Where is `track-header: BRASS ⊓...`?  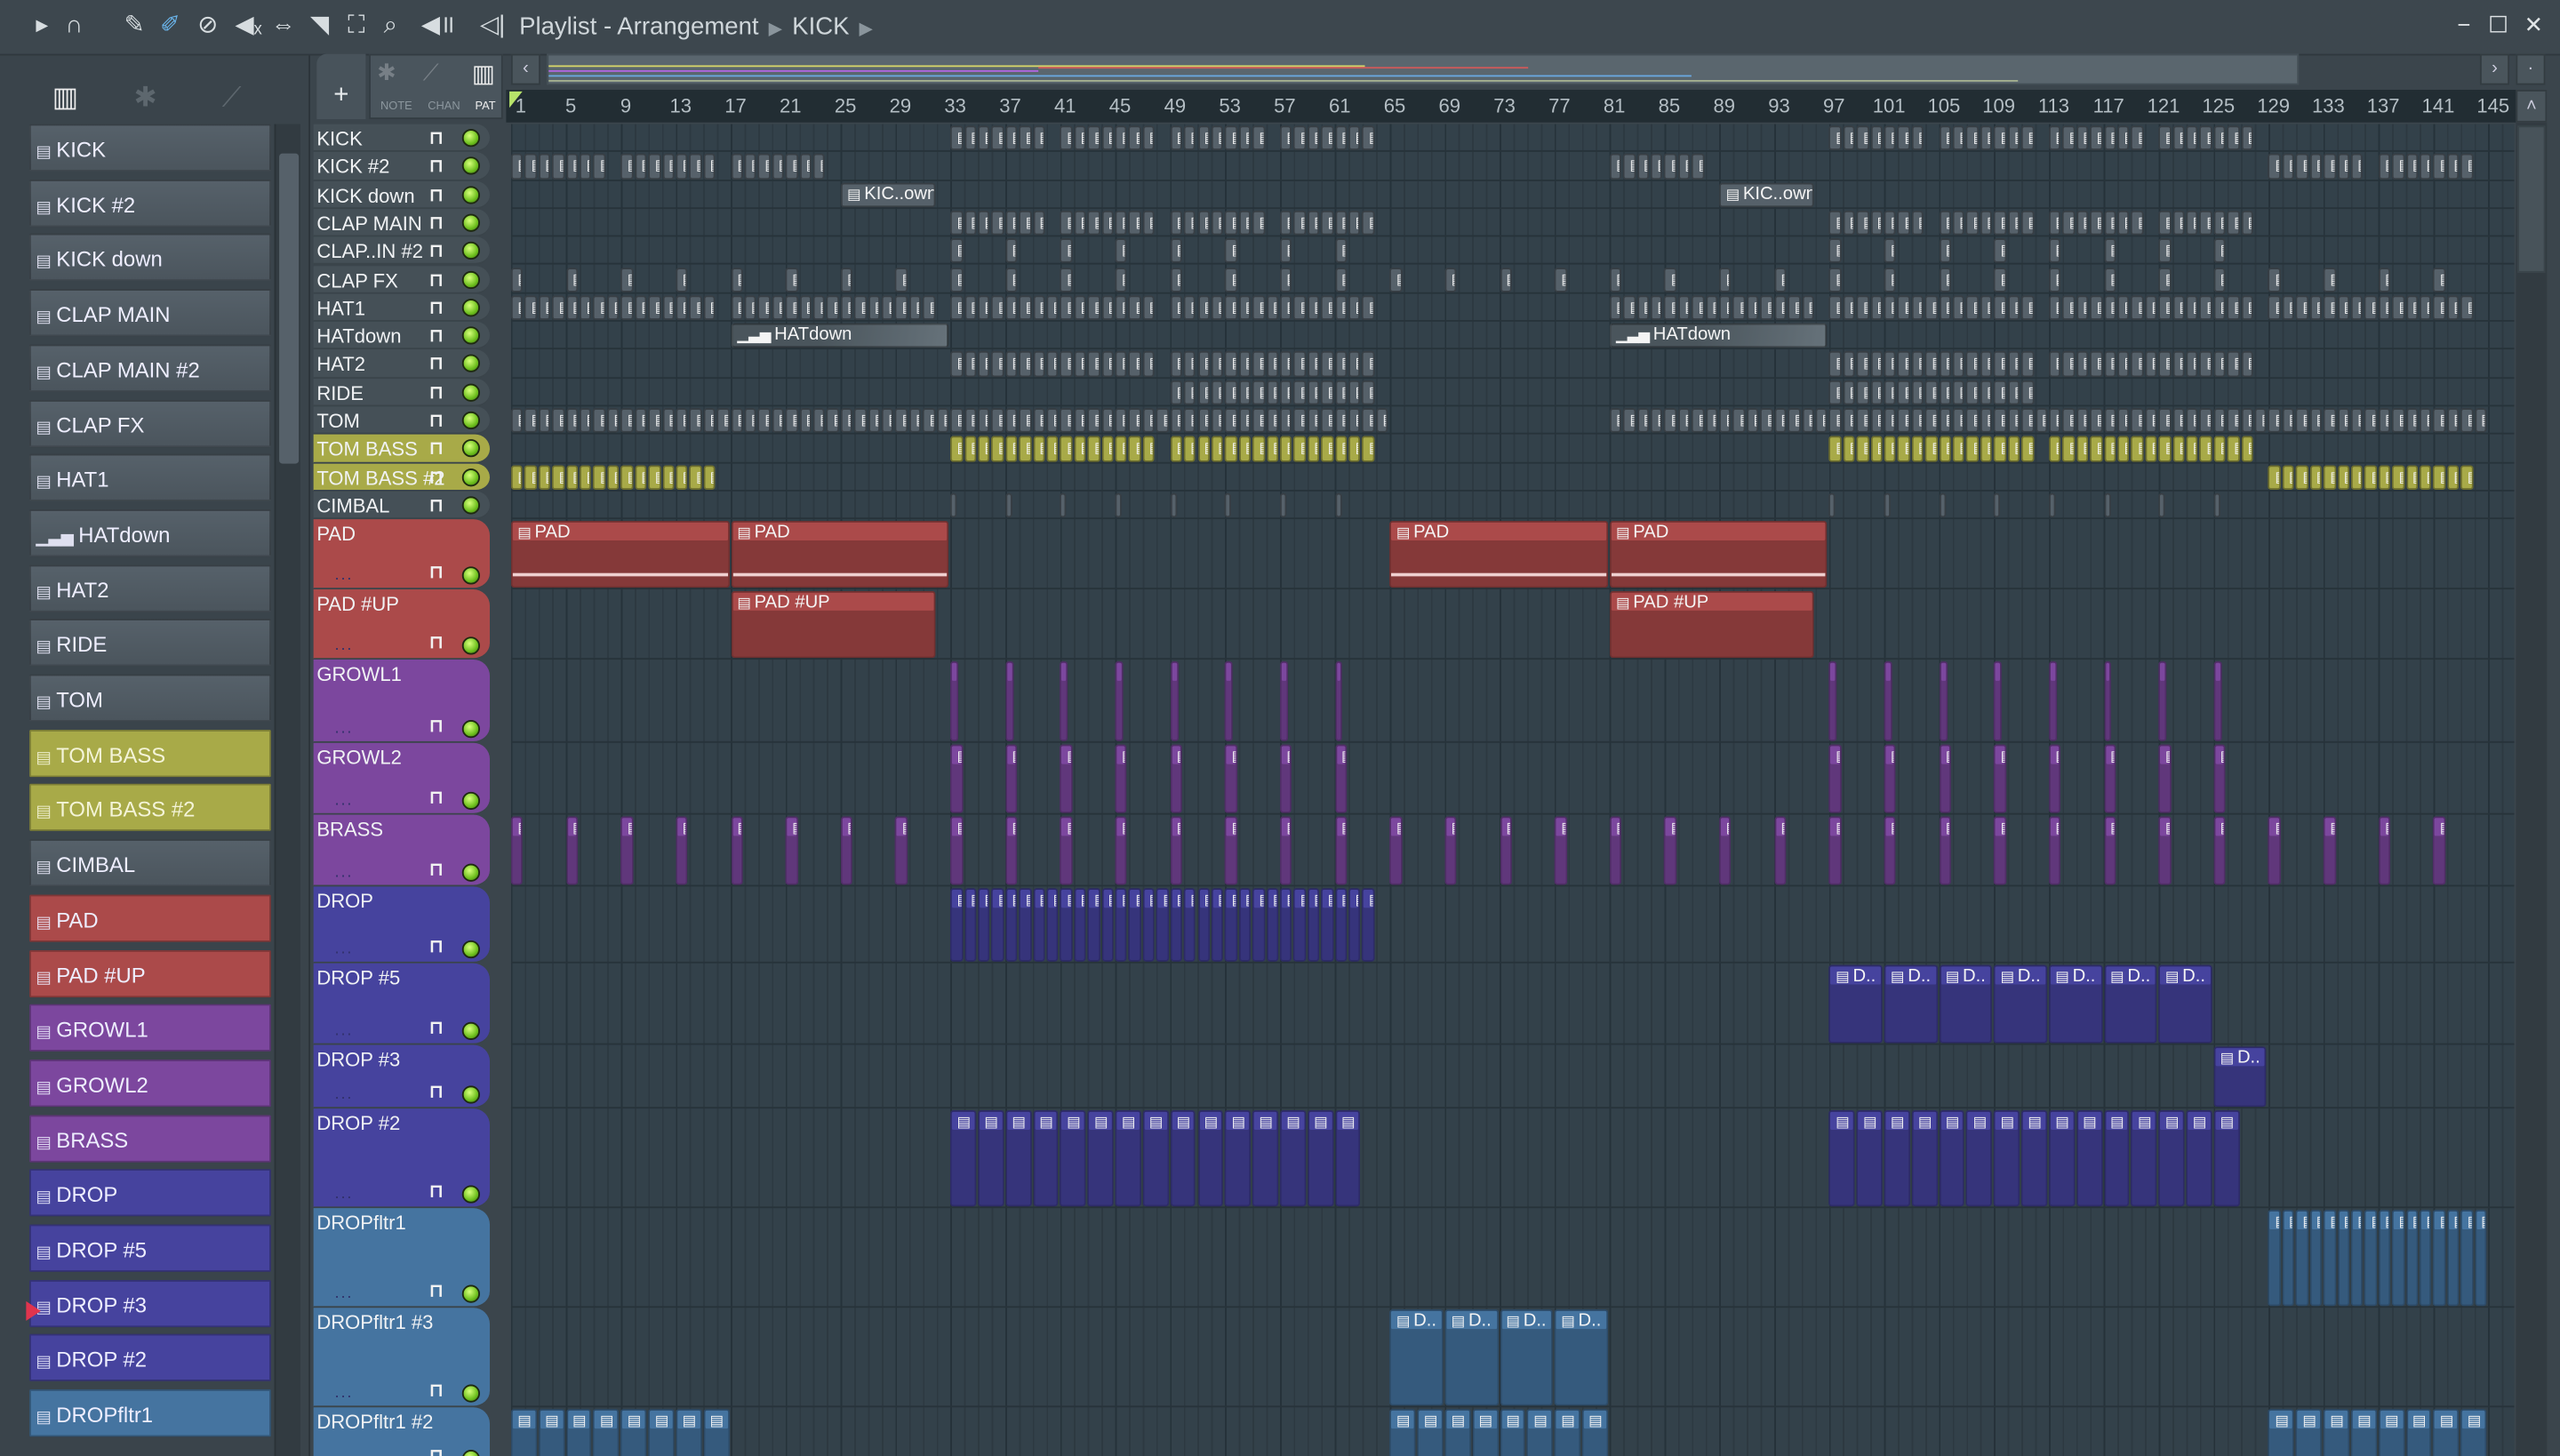
track-header: BRASS ⊓... is located at coordinates (402, 850).